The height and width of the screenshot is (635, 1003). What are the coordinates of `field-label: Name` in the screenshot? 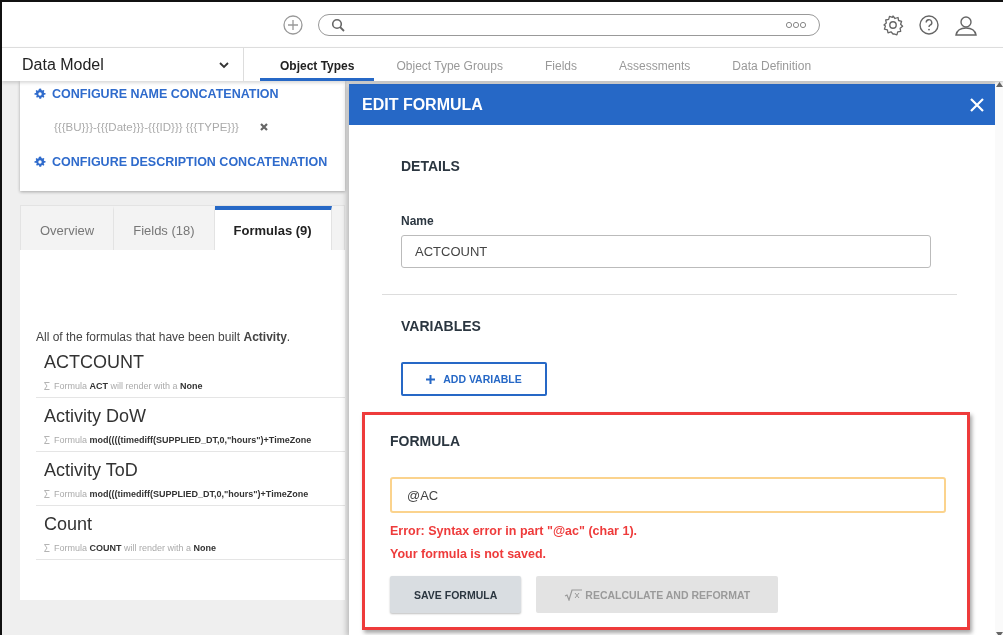 It's located at (418, 221).